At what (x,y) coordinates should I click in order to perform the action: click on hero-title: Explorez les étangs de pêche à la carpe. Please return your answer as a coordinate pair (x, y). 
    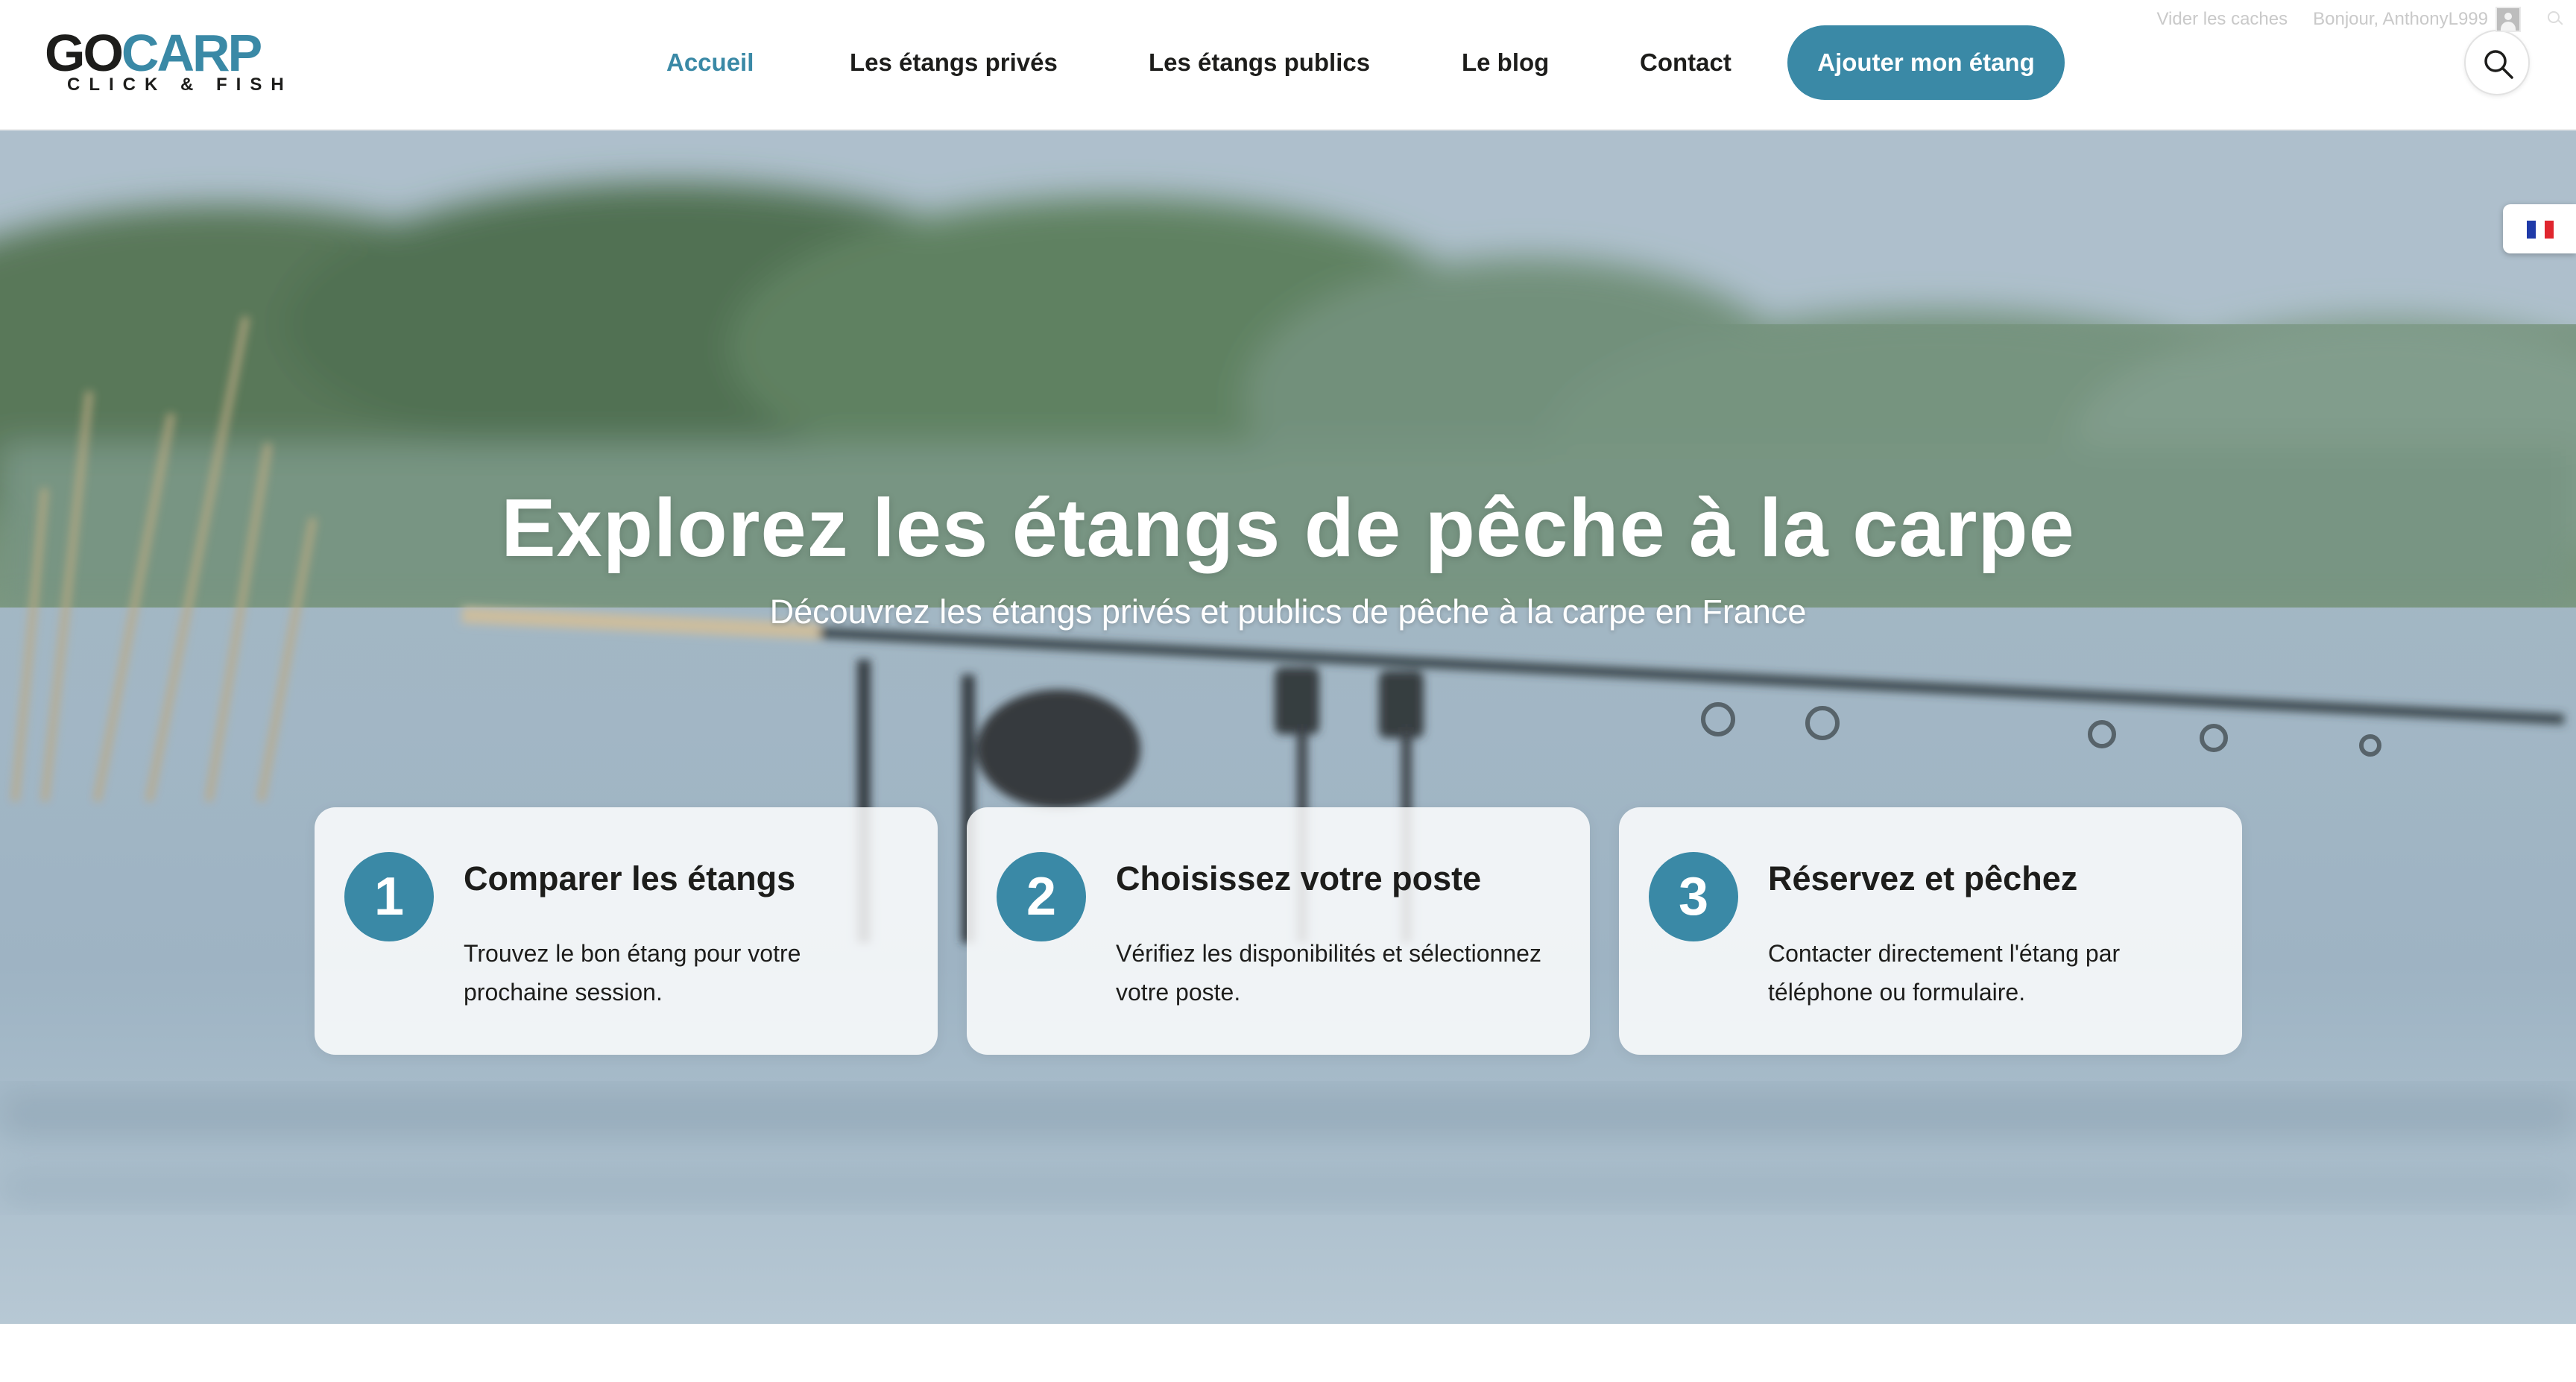
    Looking at the image, I should click on (1288, 528).